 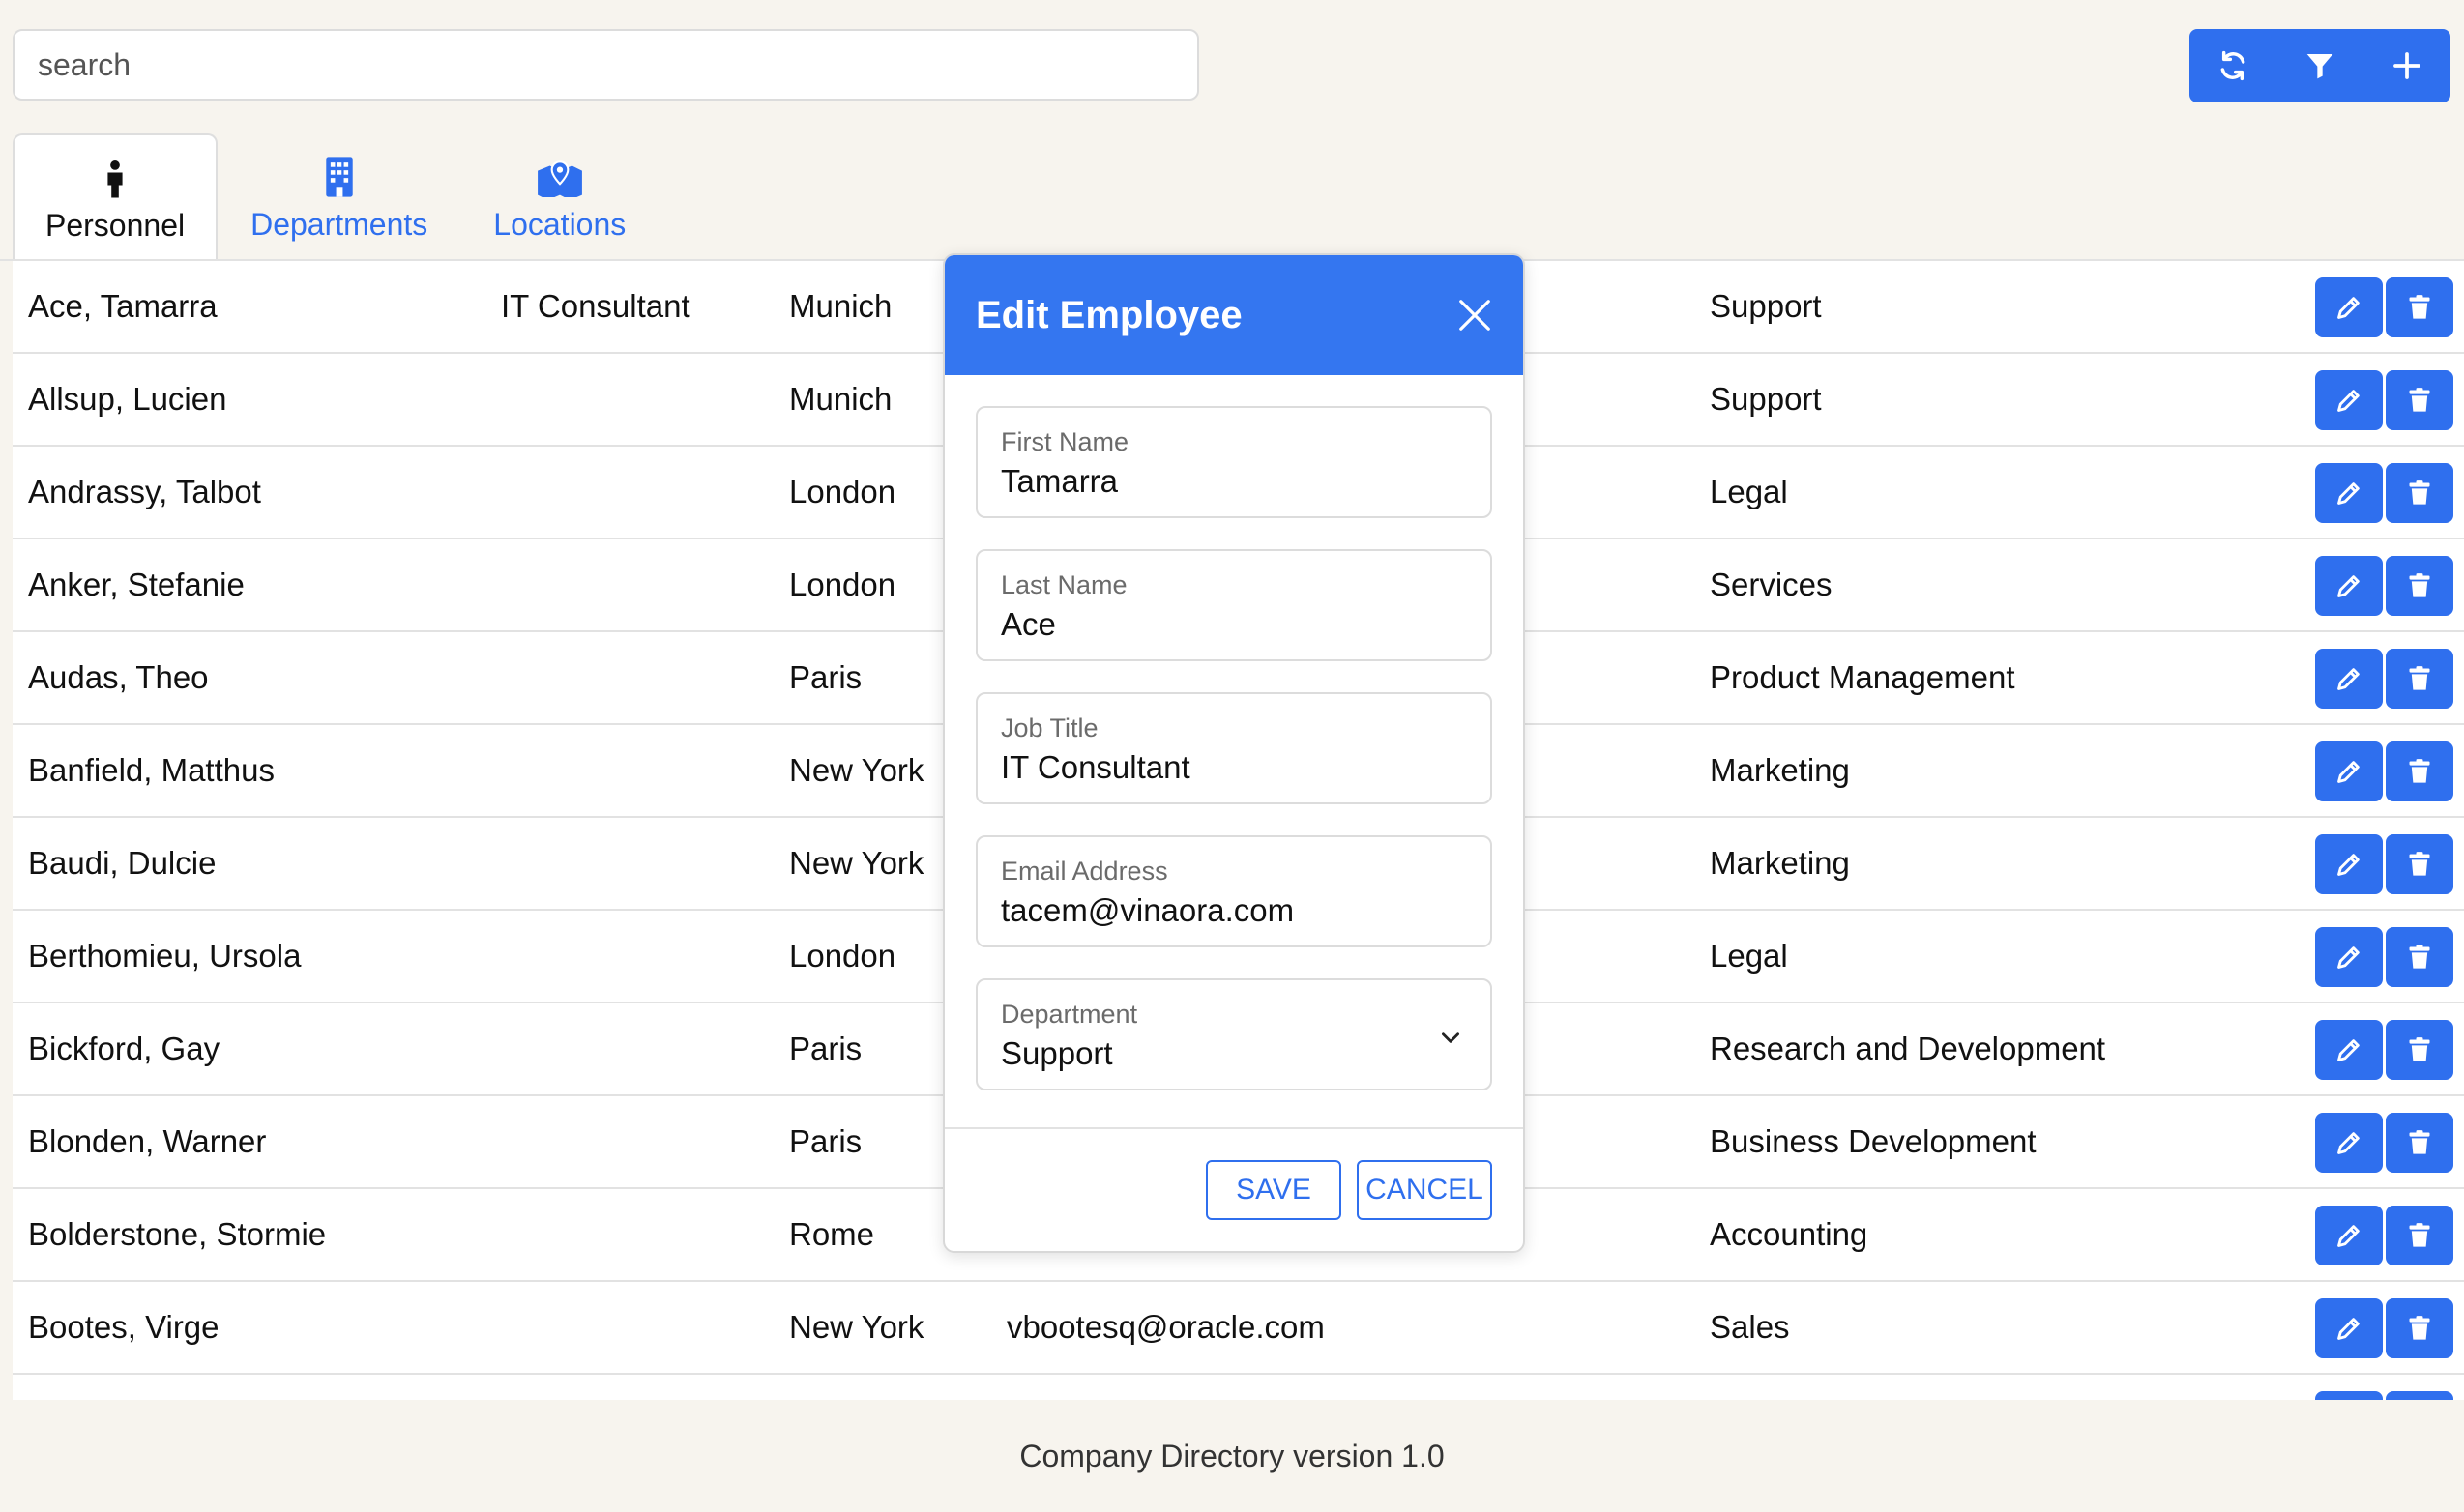 I want to click on department-select: Department Support, so click(x=1234, y=1034).